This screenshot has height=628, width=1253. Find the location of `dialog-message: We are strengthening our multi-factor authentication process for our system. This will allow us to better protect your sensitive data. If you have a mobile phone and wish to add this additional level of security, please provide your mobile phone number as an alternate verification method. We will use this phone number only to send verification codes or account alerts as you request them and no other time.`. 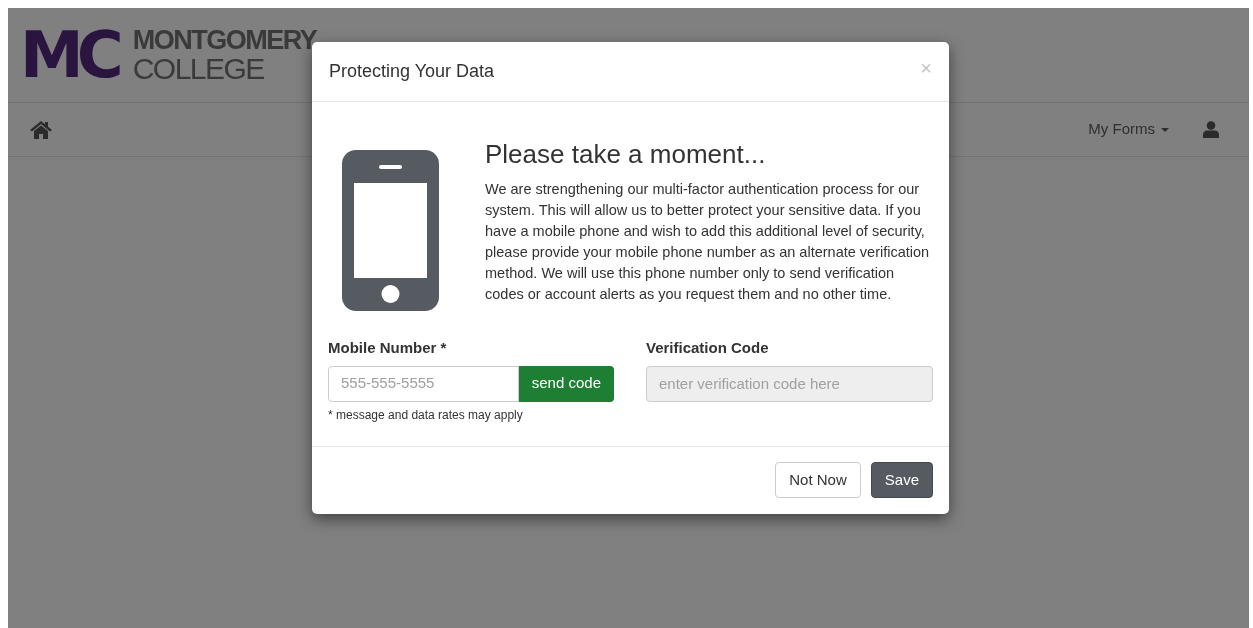

dialog-message: We are strengthening our multi-factor authentication process for our system. This will allow us to better protect your sensitive data. If you have a mobile phone and wish to add this additional level of security, please provide your mobile phone number as an alternate verification method. We will use this phone number only to send verification codes or account alerts as you request them and no other time. is located at coordinates (707, 241).